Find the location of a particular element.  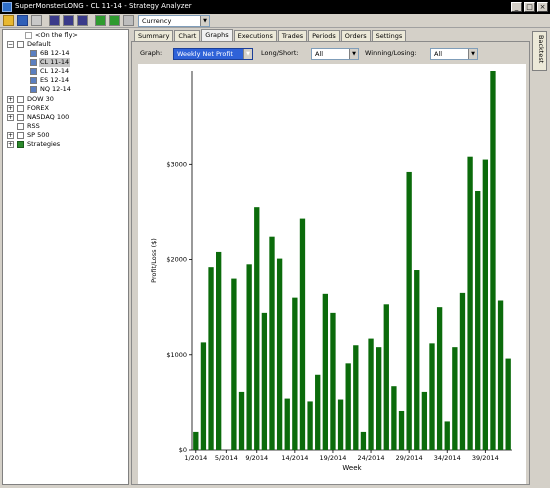

graph-label: Graph: is located at coordinates (151, 53).